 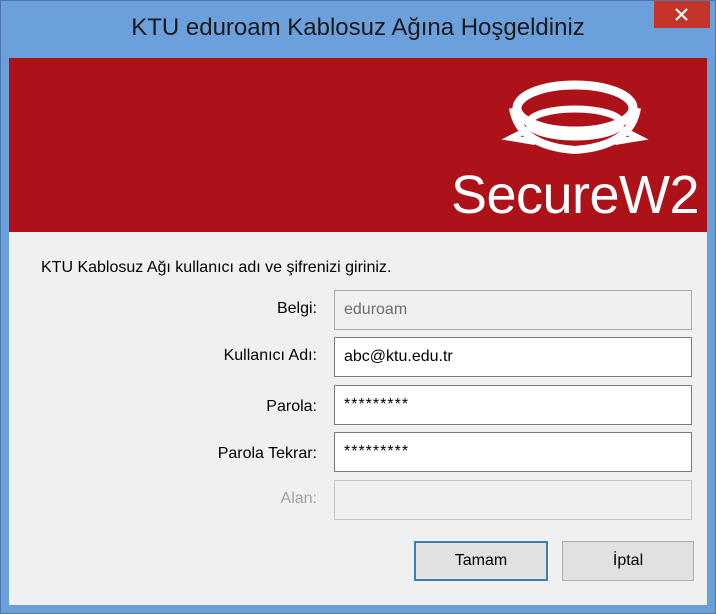 I want to click on password-label: Parola:, so click(x=291, y=406).